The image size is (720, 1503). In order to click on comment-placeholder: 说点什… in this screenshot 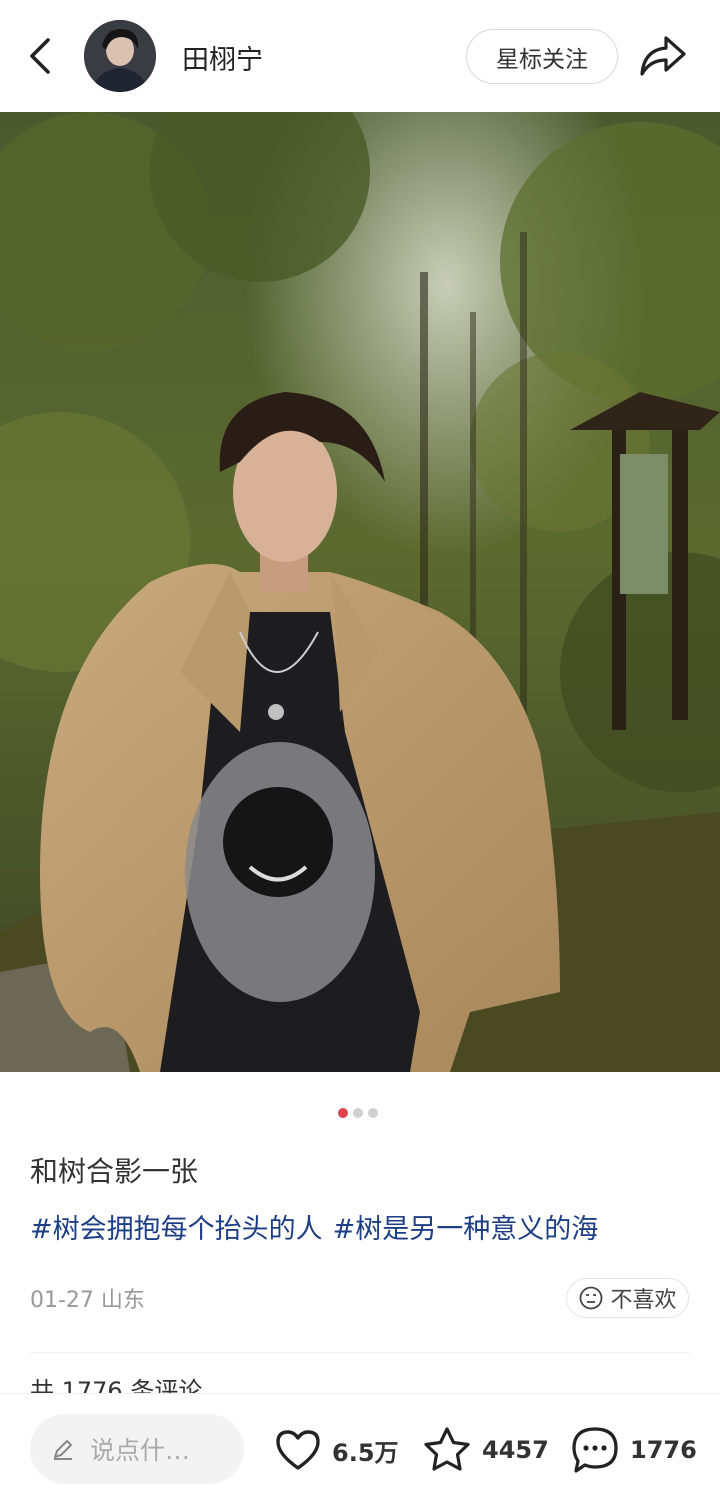, I will do `click(140, 1450)`.